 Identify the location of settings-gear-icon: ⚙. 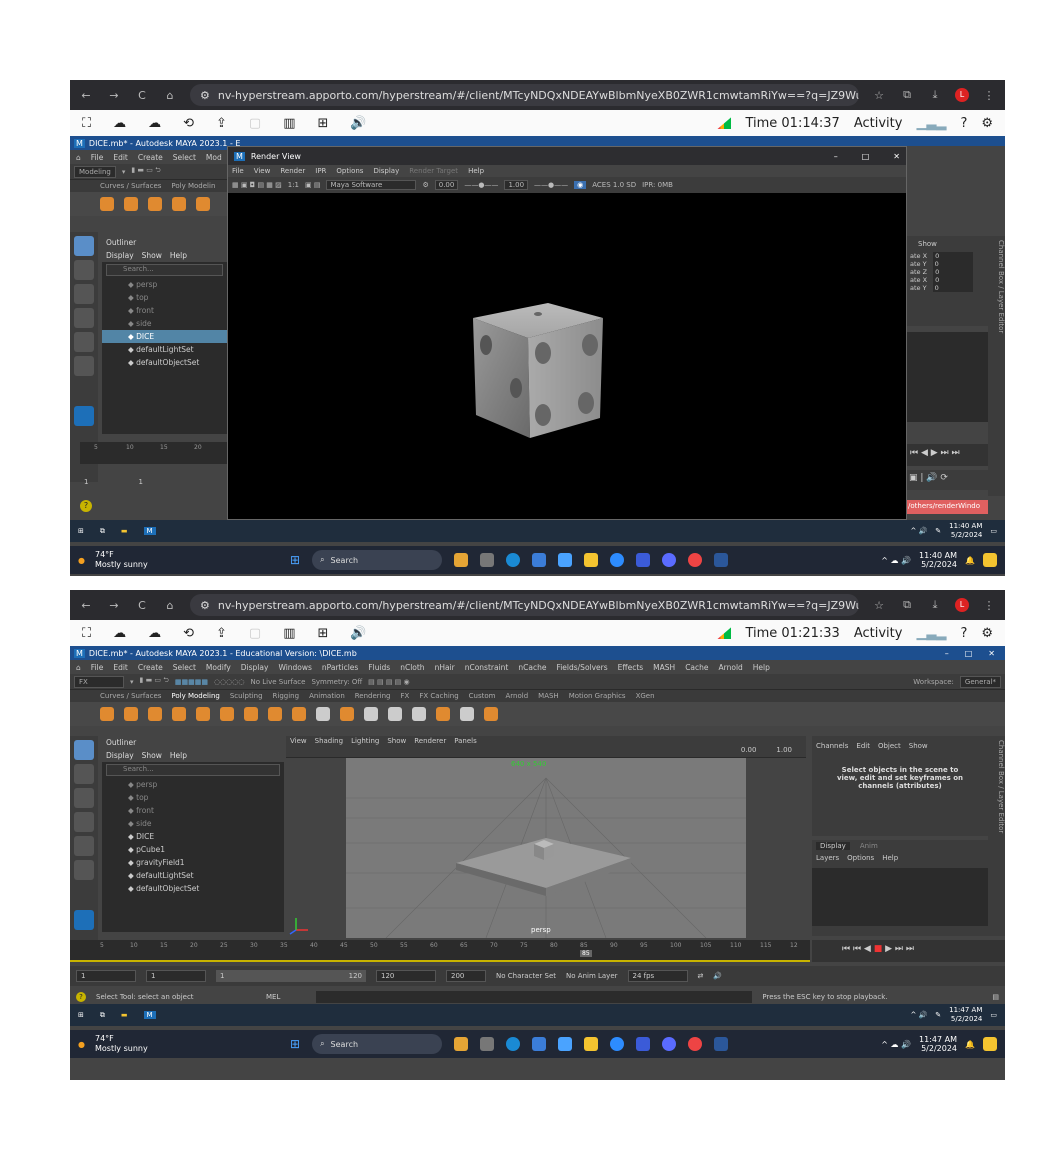
(987, 123).